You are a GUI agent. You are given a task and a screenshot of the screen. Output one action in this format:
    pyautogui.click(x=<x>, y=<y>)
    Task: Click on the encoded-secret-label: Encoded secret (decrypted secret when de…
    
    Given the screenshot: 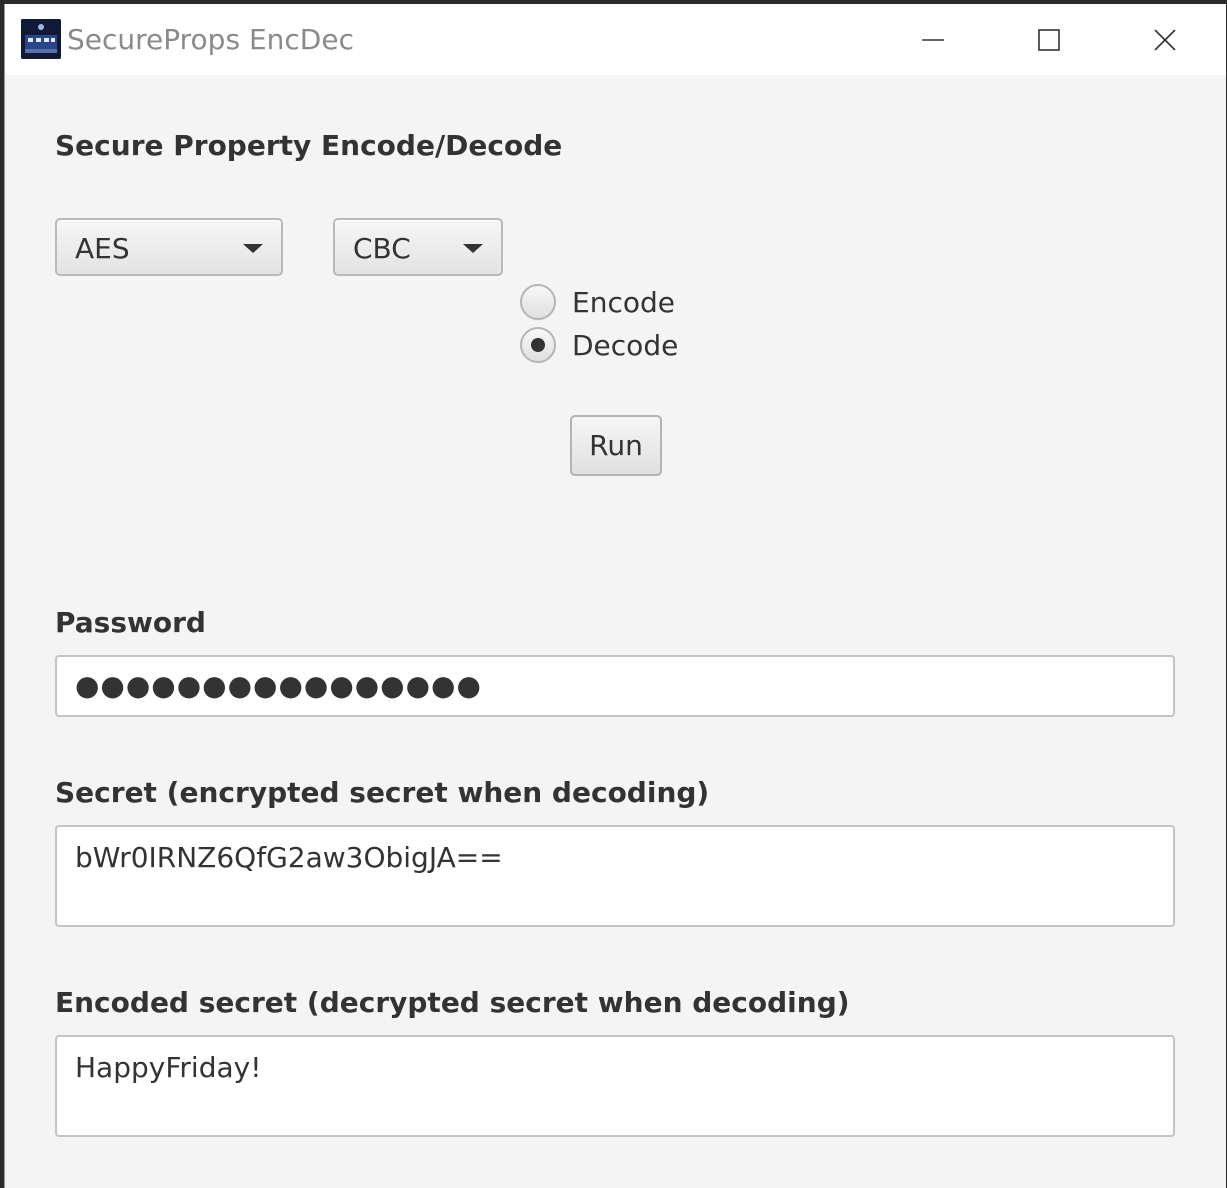 What is the action you would take?
    pyautogui.click(x=452, y=1002)
    